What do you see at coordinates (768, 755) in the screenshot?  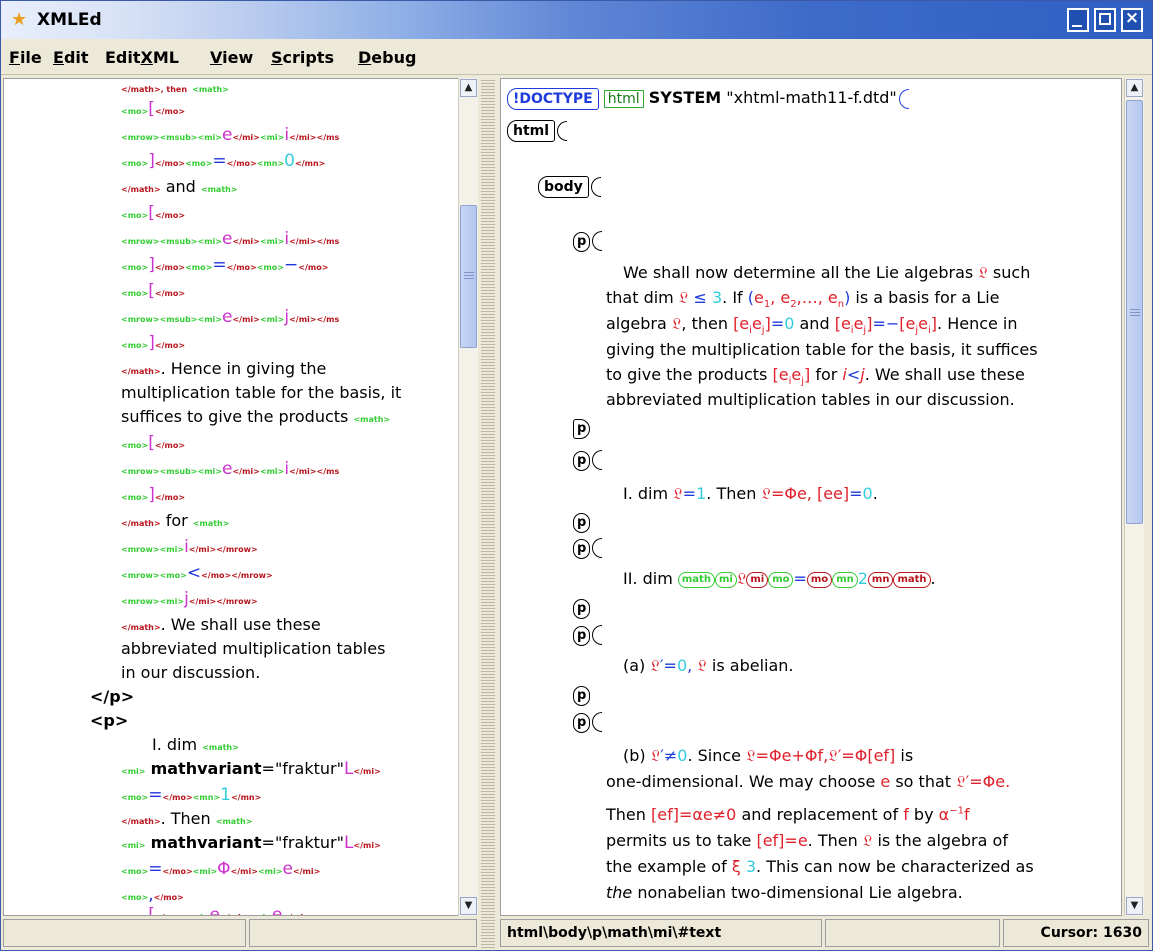 I see `para-text: (b) 𝔏′≠0. Since 𝔏=Φe+Φf,𝔏′=Φ[ef] is` at bounding box center [768, 755].